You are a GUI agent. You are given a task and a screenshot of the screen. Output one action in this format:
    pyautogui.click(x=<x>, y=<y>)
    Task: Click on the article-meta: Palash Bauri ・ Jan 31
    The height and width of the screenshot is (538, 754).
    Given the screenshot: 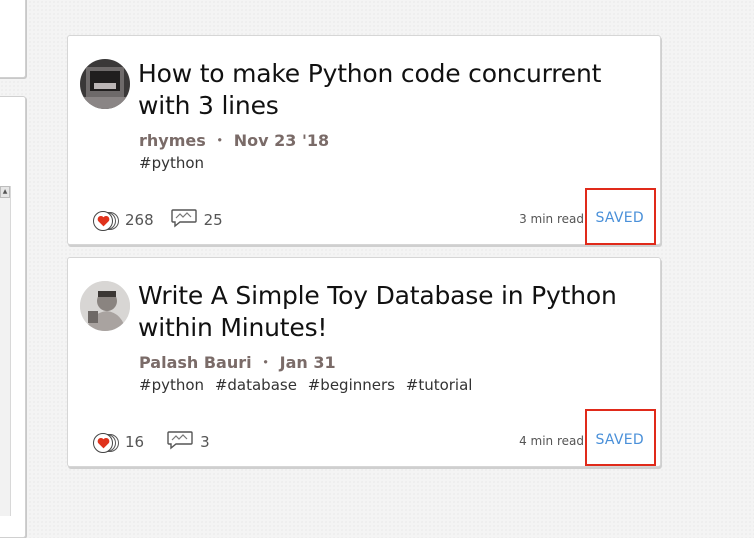 What is the action you would take?
    pyautogui.click(x=237, y=361)
    